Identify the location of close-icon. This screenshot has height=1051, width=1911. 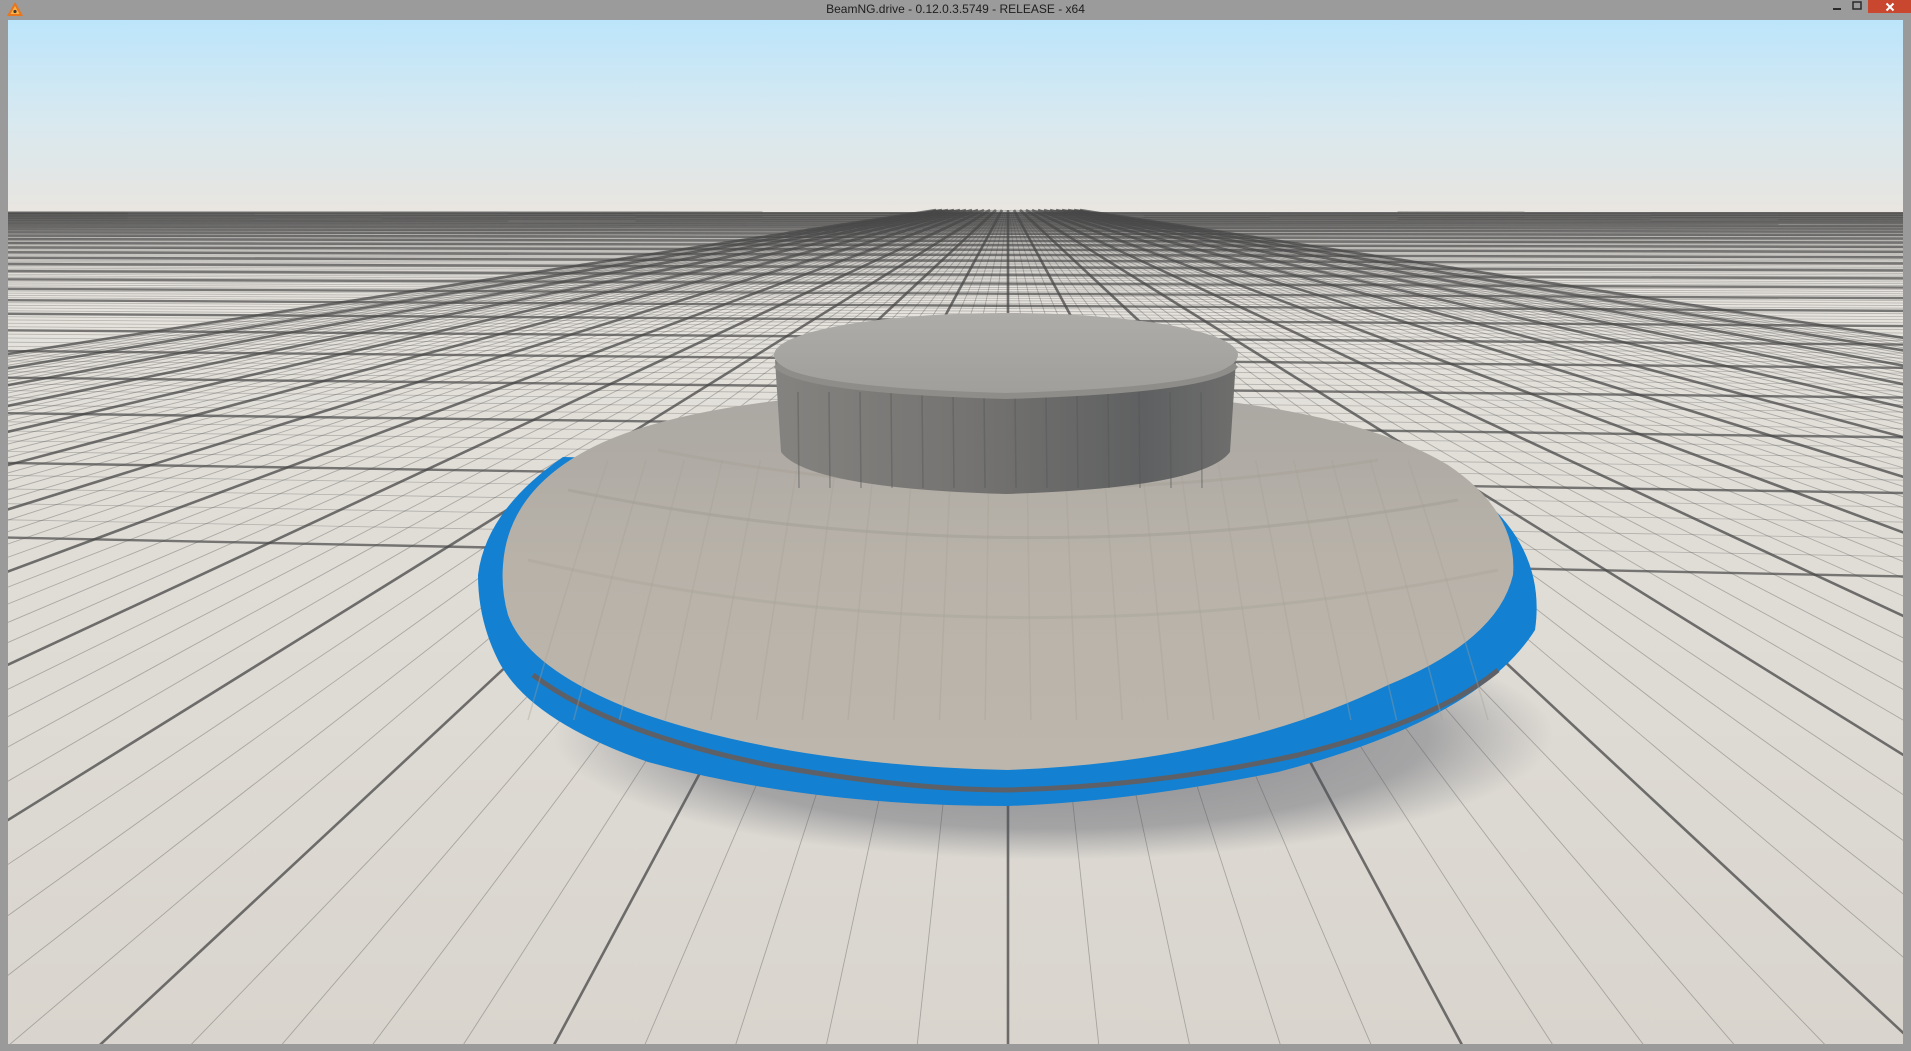
(1889, 6).